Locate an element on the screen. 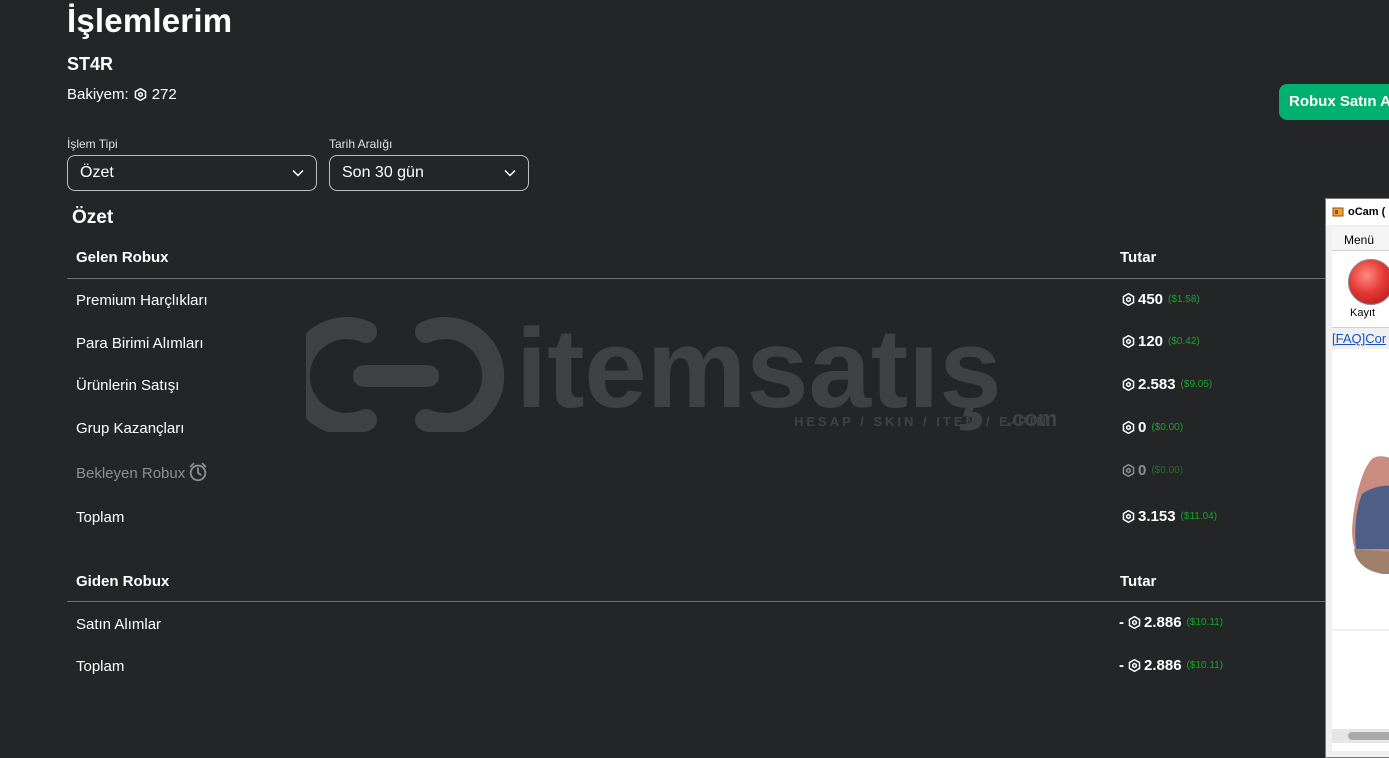 Image resolution: width=1389 pixels, height=758 pixels. incoming-row-label: Grup Kazançları is located at coordinates (130, 428).